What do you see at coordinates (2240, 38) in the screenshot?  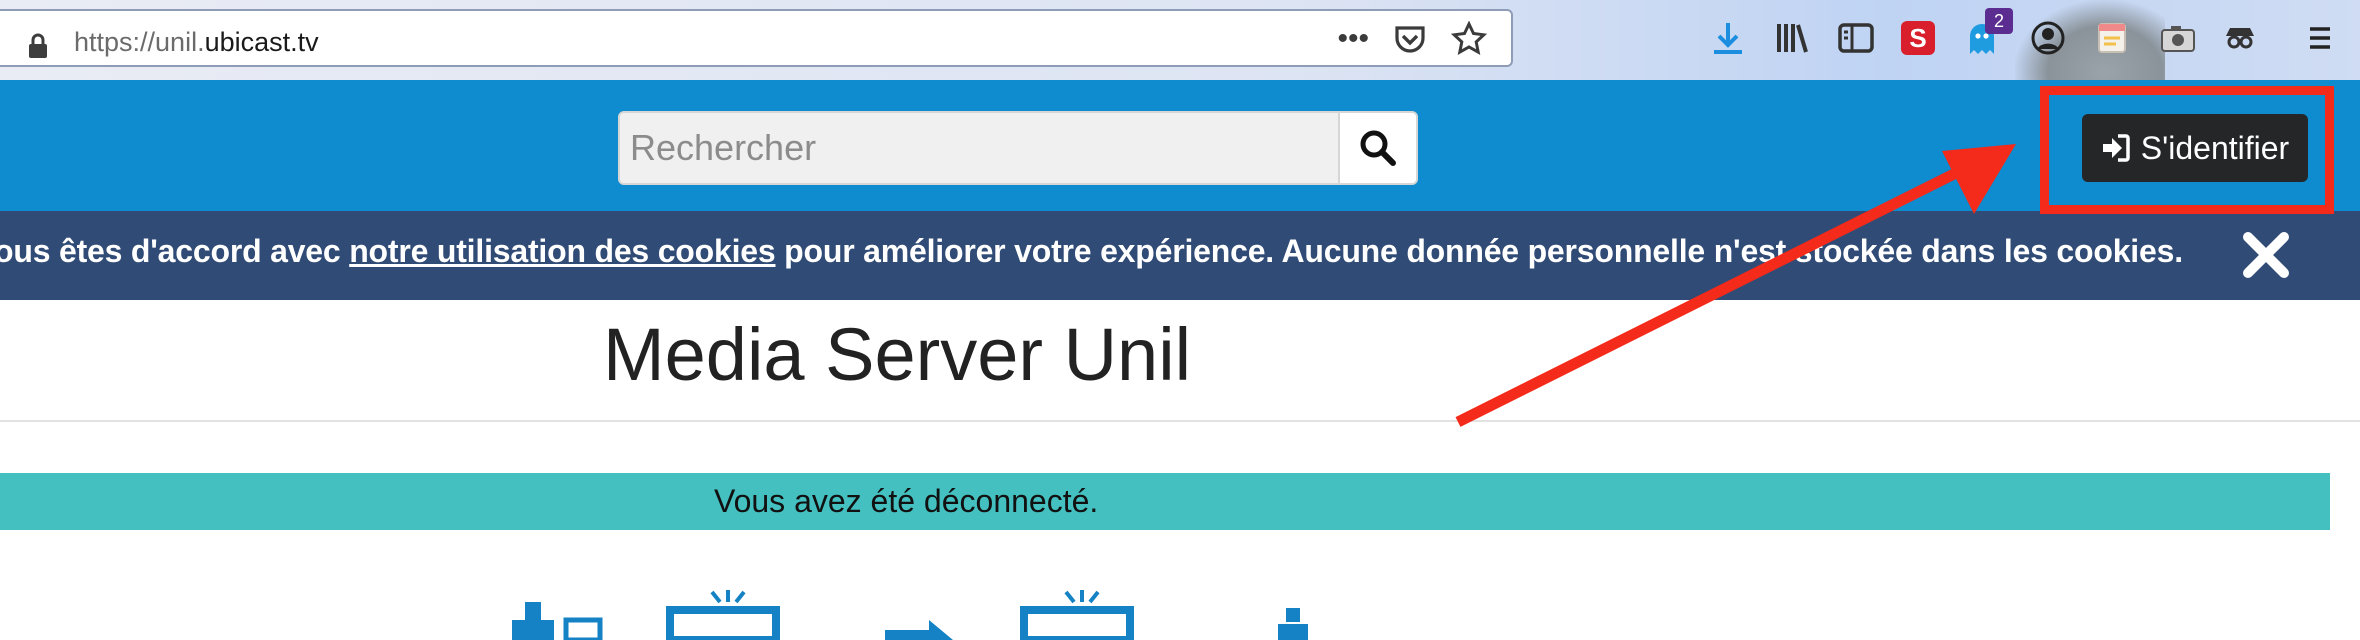 I see `spy-icon` at bounding box center [2240, 38].